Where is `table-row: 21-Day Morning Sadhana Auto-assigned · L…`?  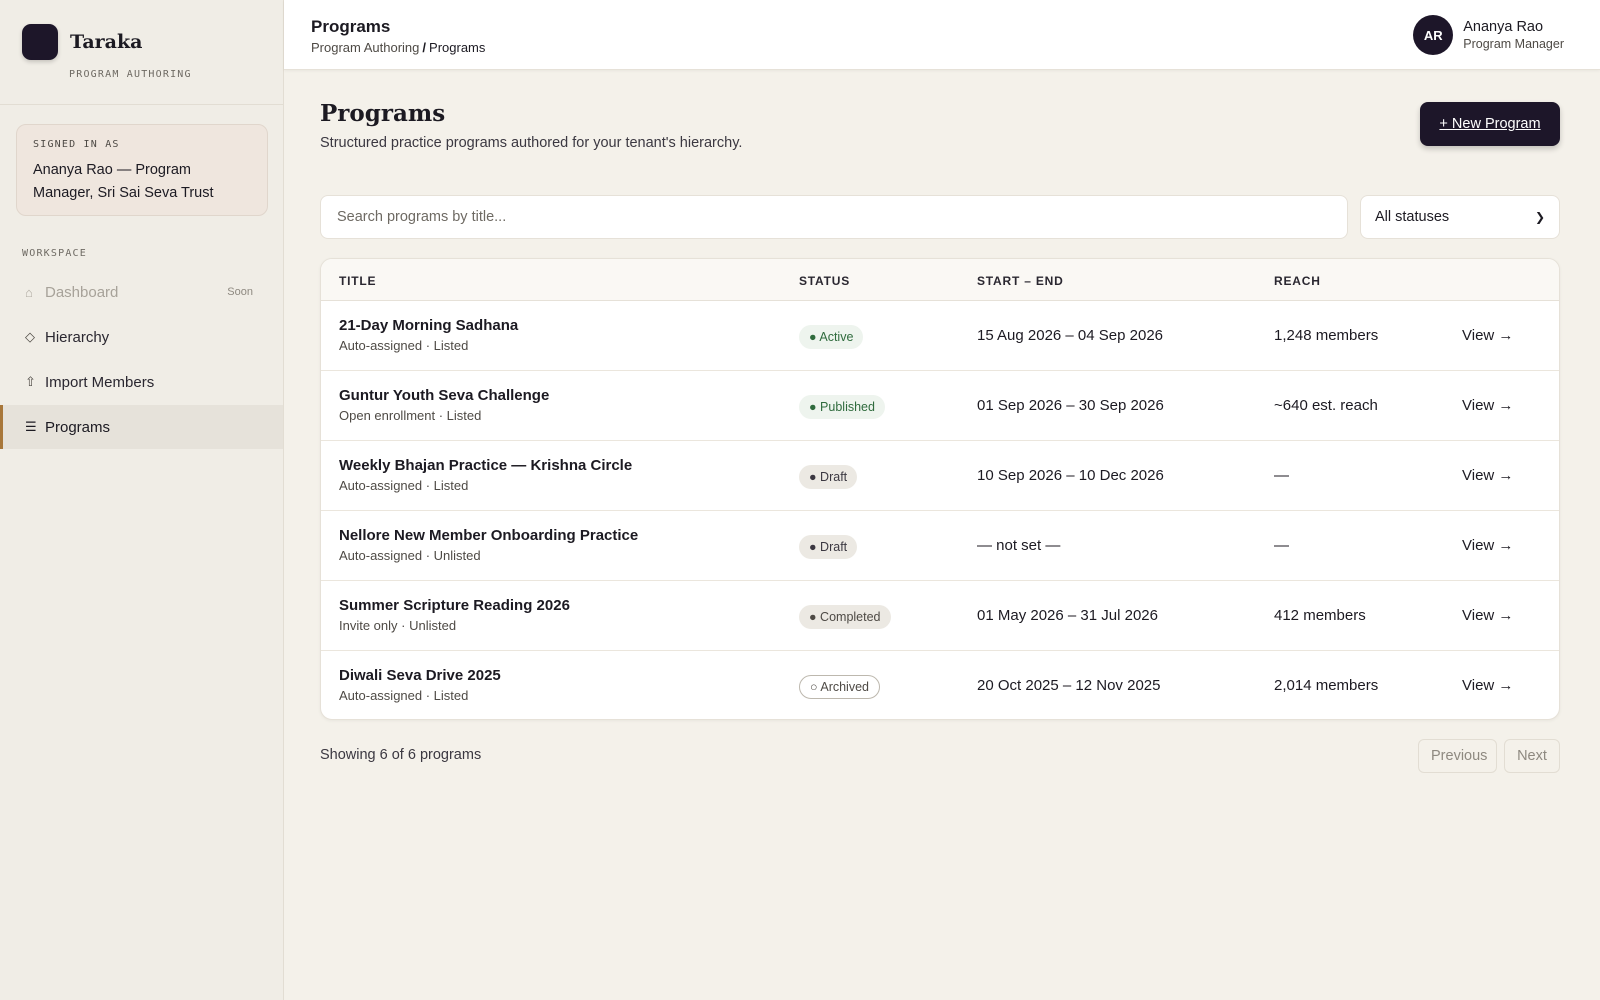 table-row: 21-Day Morning Sadhana Auto-assigned · L… is located at coordinates (940, 336).